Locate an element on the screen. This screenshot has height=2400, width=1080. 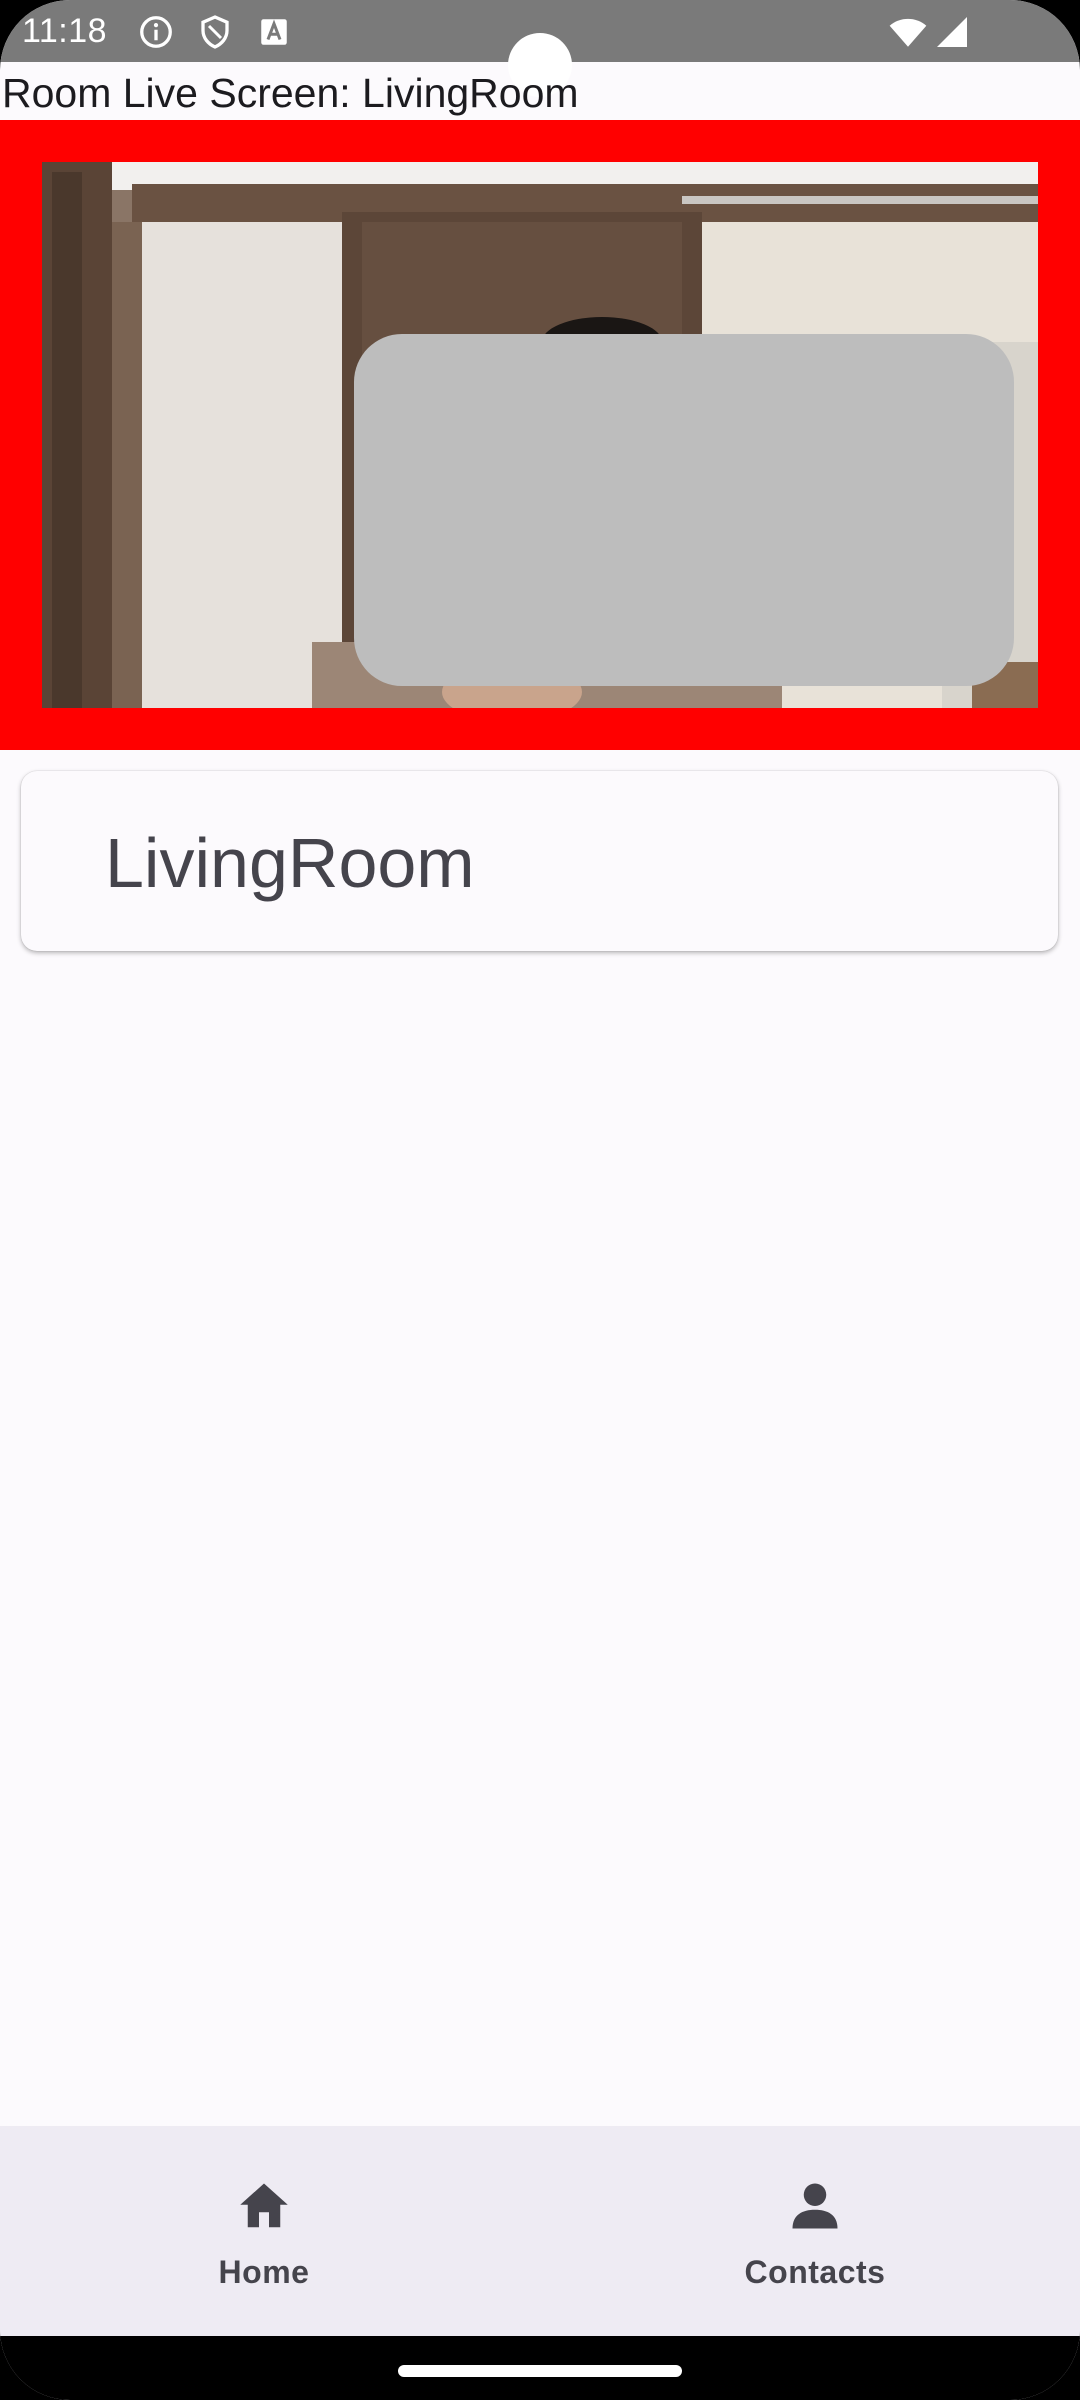
status-bar: 11:18 is located at coordinates (540, 48).